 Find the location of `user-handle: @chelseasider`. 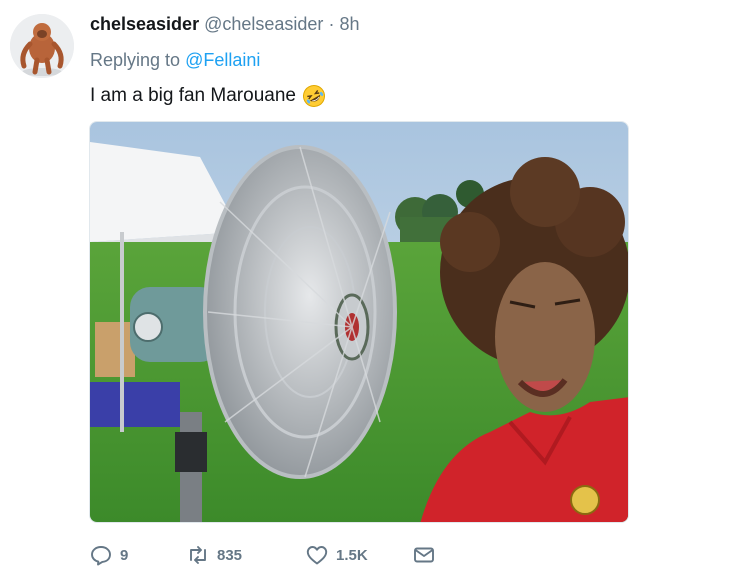

user-handle: @chelseasider is located at coordinates (263, 24).